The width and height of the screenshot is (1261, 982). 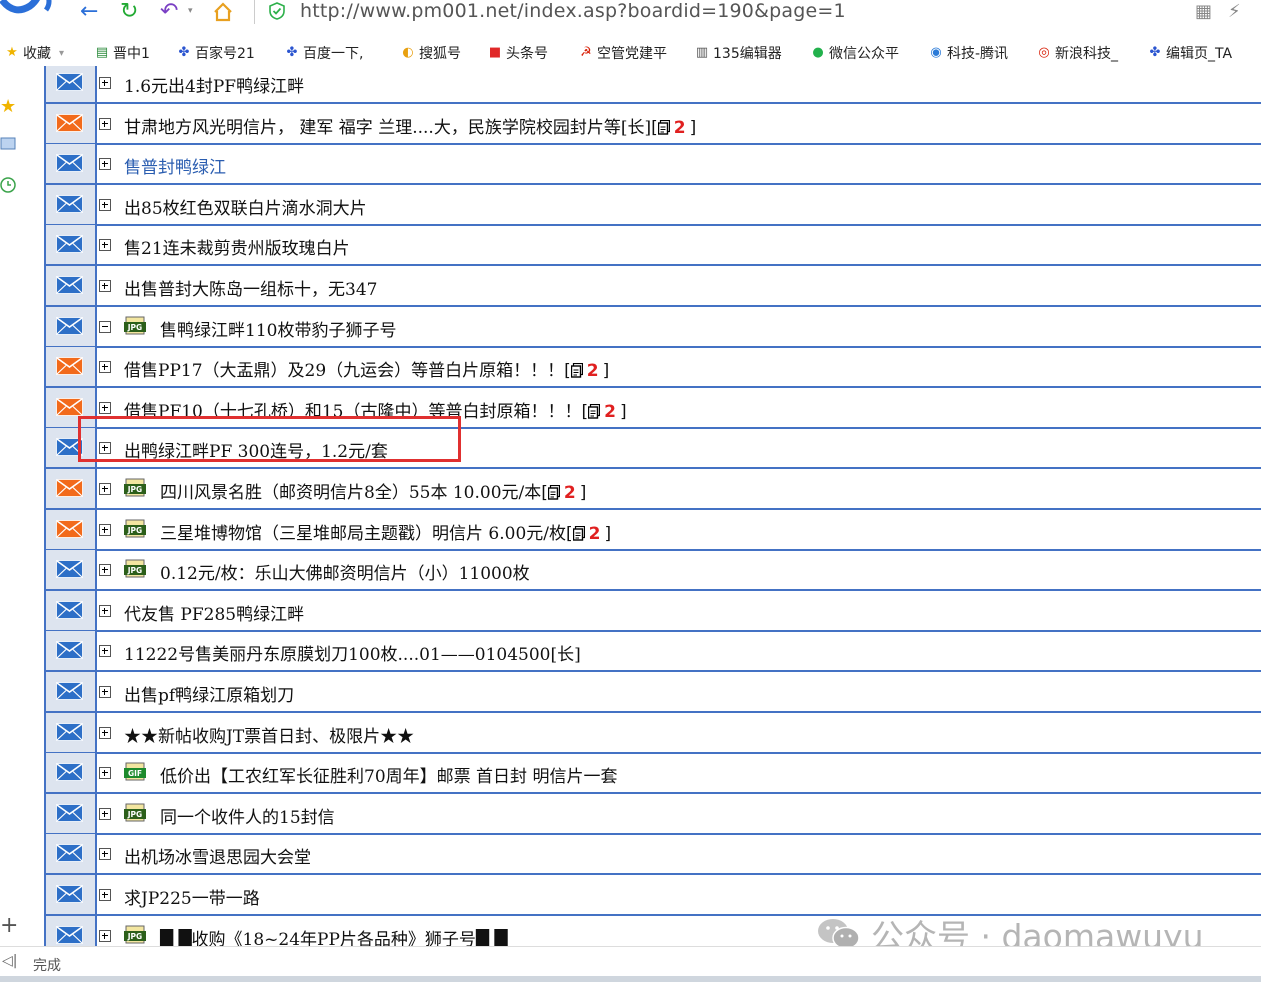 What do you see at coordinates (430, 53) in the screenshot?
I see `bookmark-item: ◐ 搜狐号` at bounding box center [430, 53].